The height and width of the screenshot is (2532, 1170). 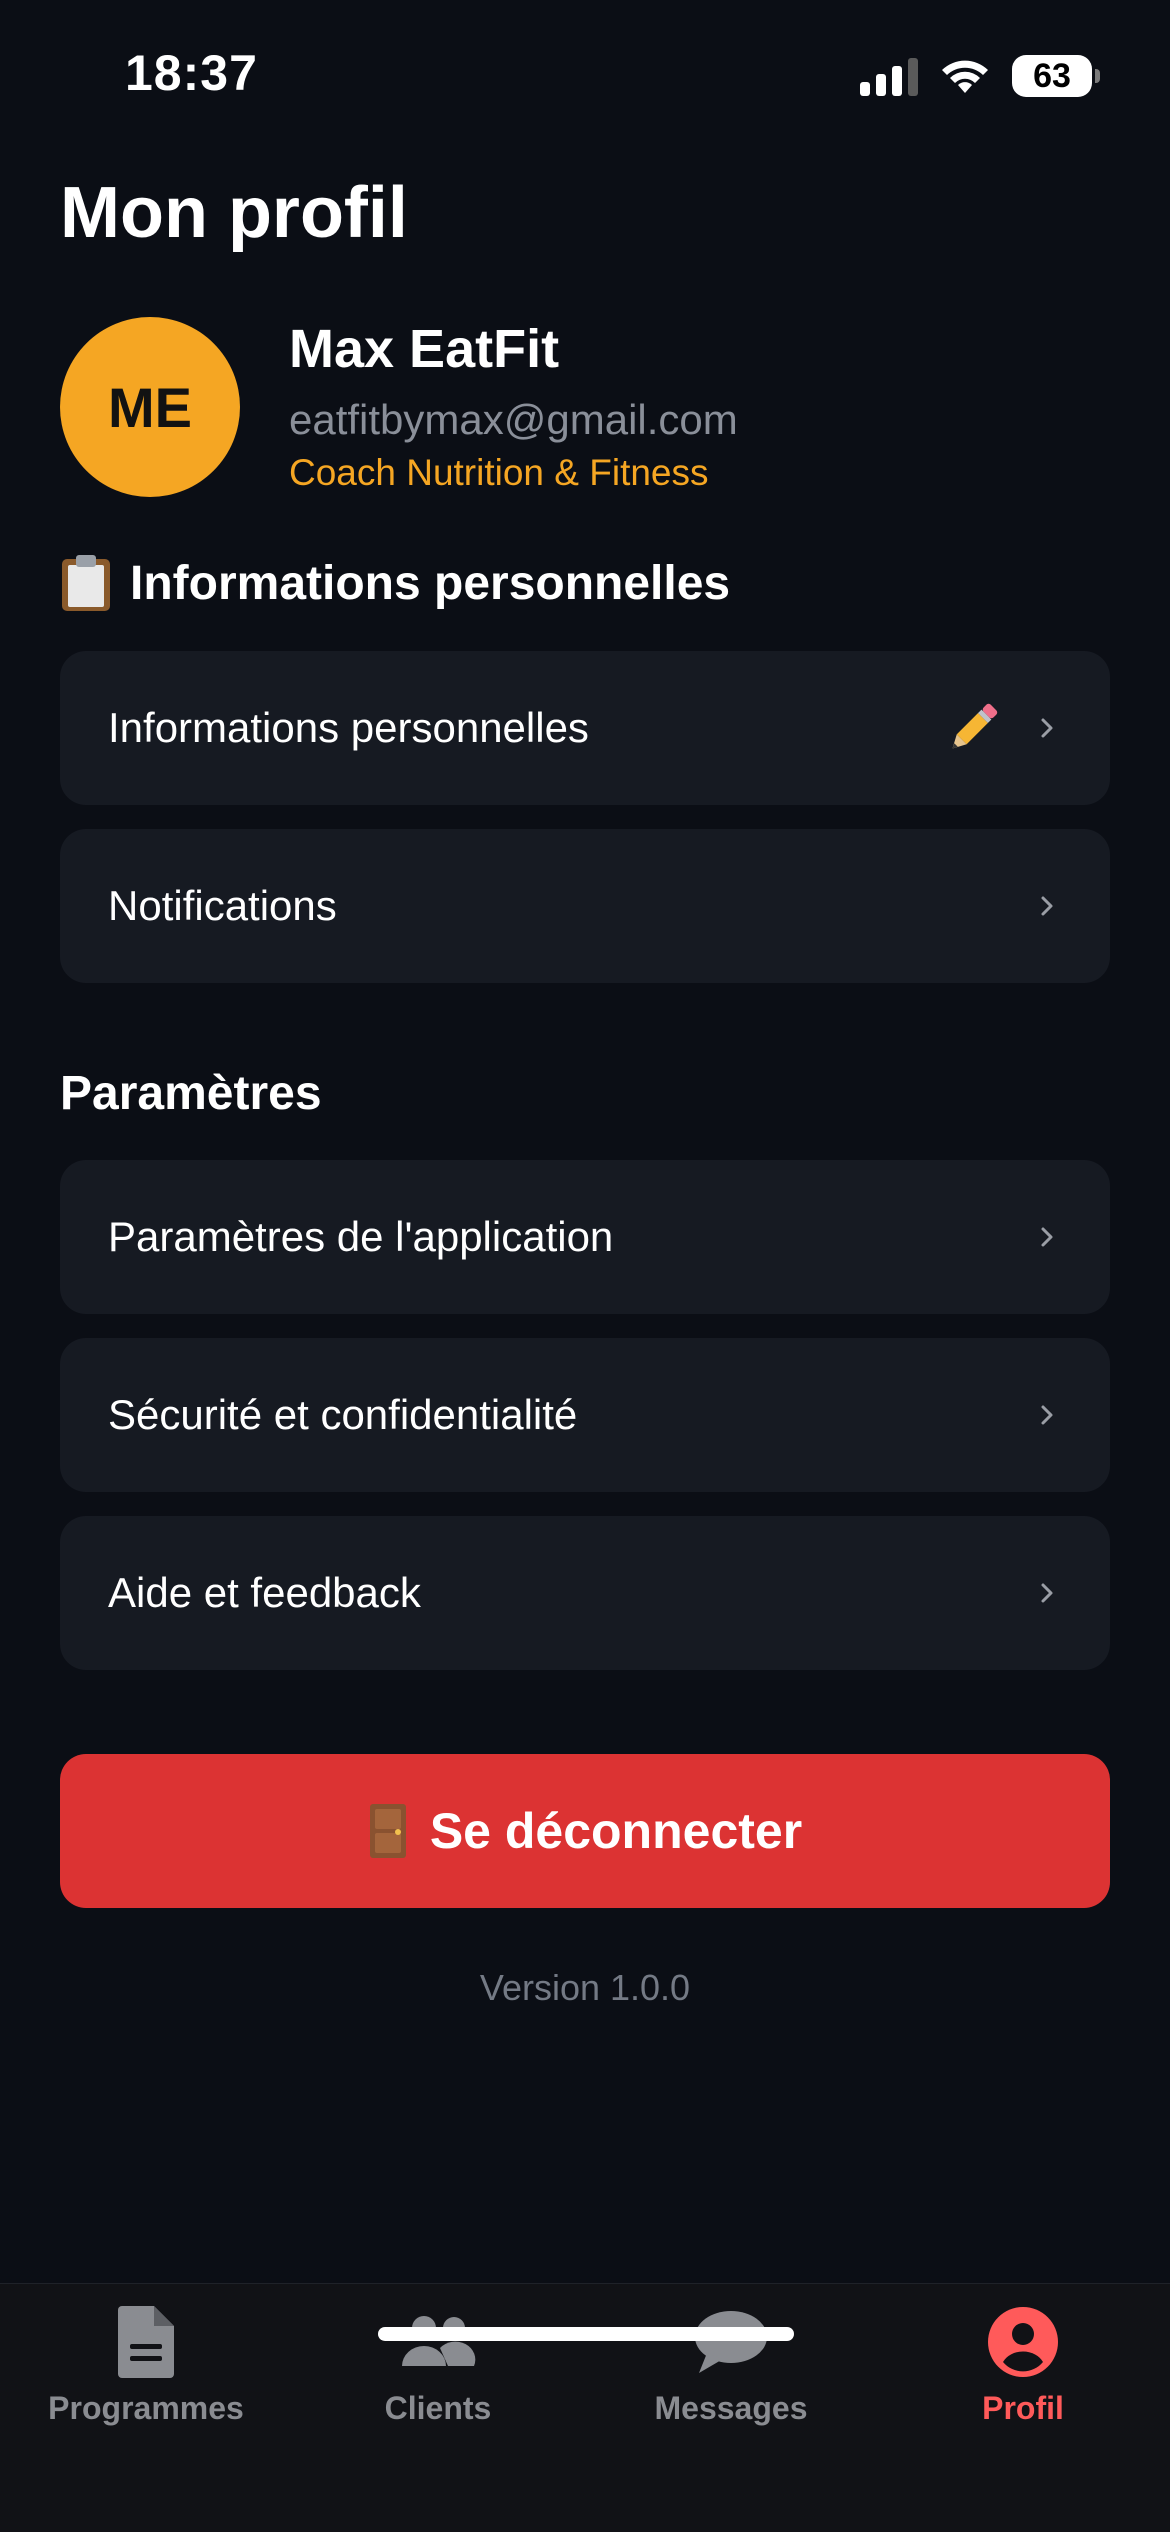 I want to click on chat-bubble-icon, so click(x=731, y=2342).